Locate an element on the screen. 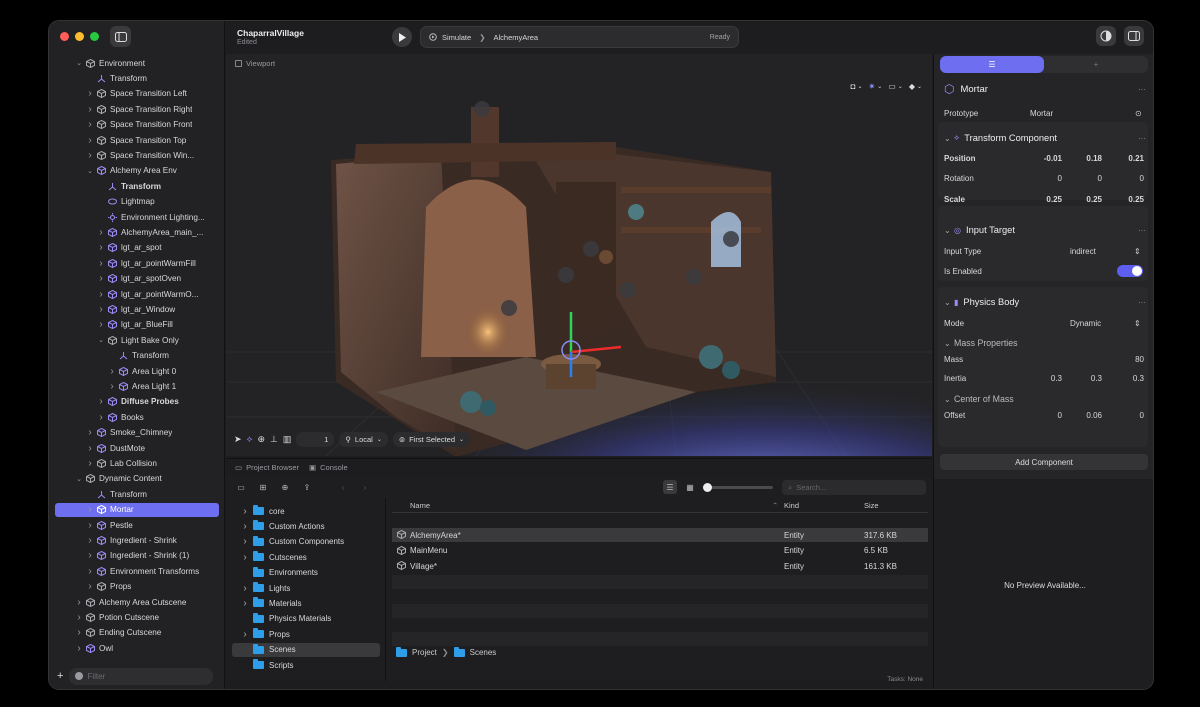 The height and width of the screenshot is (707, 1200). zoom-window-button is located at coordinates (94, 36).